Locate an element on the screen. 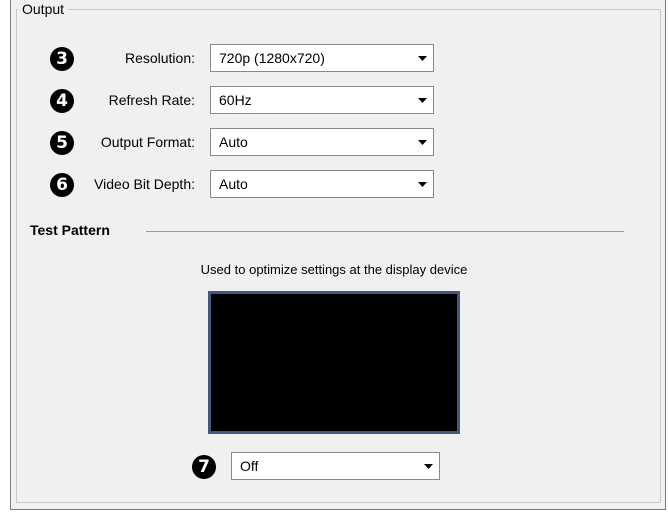 Image resolution: width=668 pixels, height=512 pixels. resolution-dropdown: 720p (1280x720) is located at coordinates (322, 58).